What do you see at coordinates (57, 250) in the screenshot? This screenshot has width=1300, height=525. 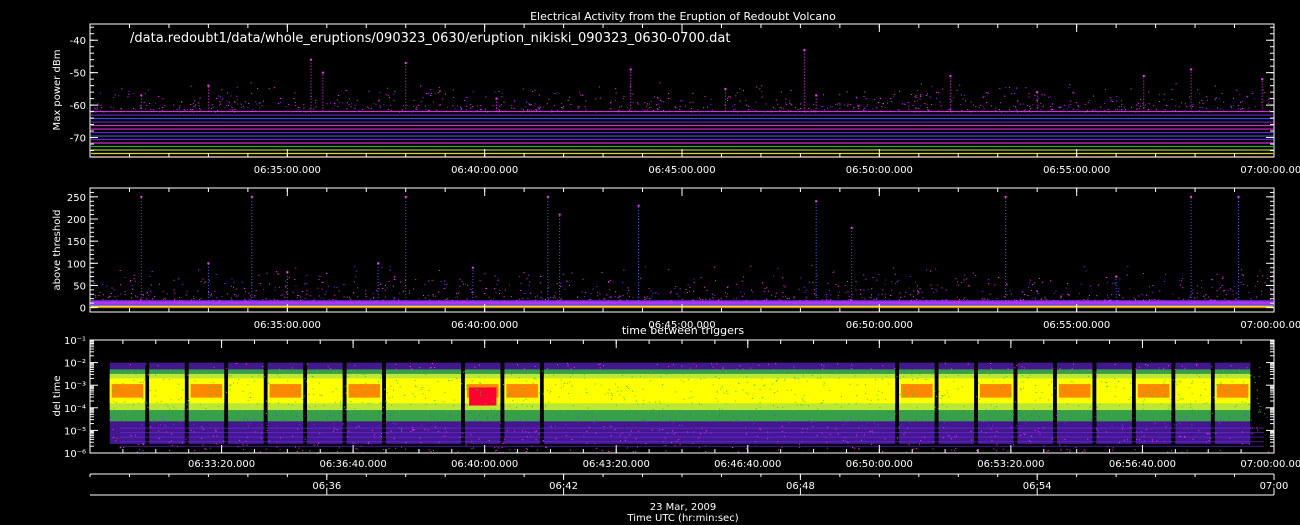 I see `above-threshold-ylabel: above threshold` at bounding box center [57, 250].